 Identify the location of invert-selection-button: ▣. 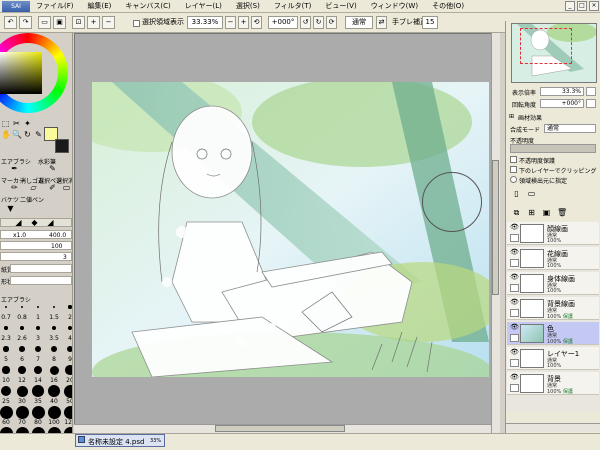
(59, 22).